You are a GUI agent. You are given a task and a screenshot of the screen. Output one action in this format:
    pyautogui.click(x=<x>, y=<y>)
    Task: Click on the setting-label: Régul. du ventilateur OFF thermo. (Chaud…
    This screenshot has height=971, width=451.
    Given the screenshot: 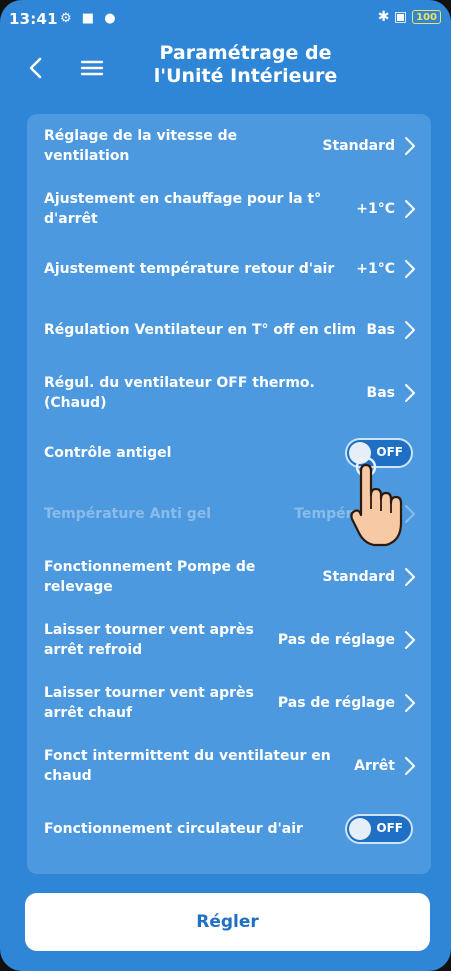 What is the action you would take?
    pyautogui.click(x=179, y=392)
    